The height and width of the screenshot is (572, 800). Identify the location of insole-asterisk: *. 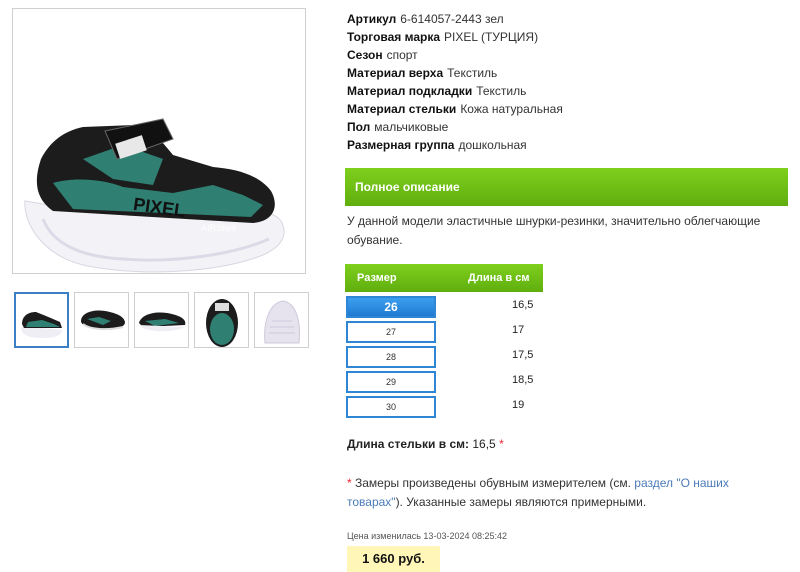
(501, 444).